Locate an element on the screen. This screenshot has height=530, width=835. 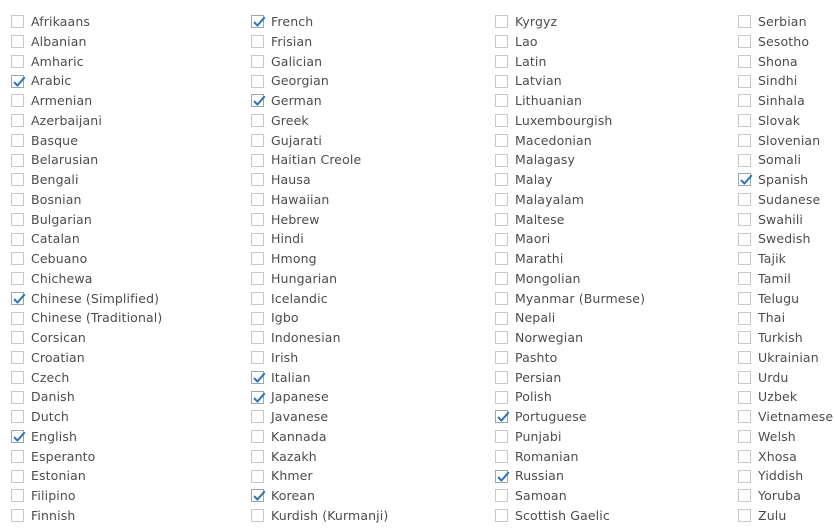
language-option-row: Indonesian is located at coordinates (368, 338).